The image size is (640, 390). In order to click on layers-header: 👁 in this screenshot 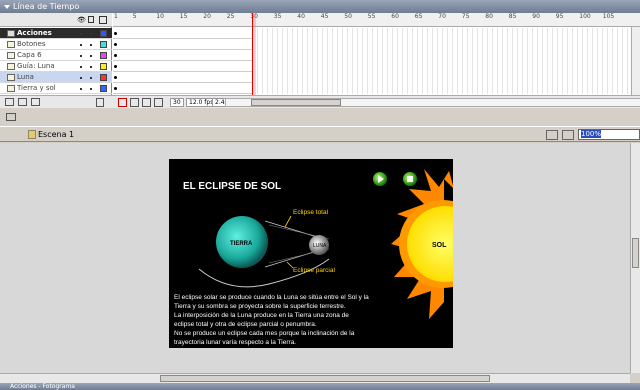, I will do `click(56, 20)`.